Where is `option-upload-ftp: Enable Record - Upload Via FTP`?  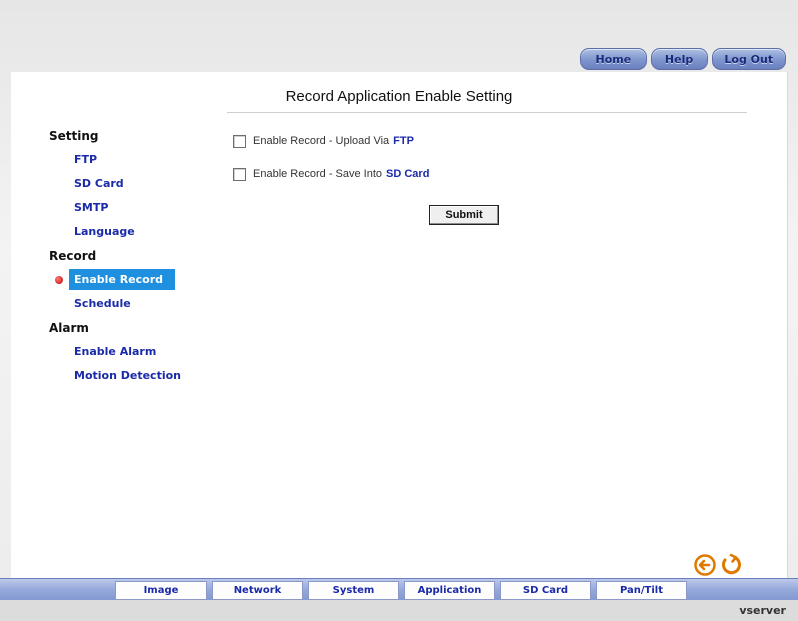
option-upload-ftp: Enable Record - Upload Via FTP is located at coordinates (331, 141).